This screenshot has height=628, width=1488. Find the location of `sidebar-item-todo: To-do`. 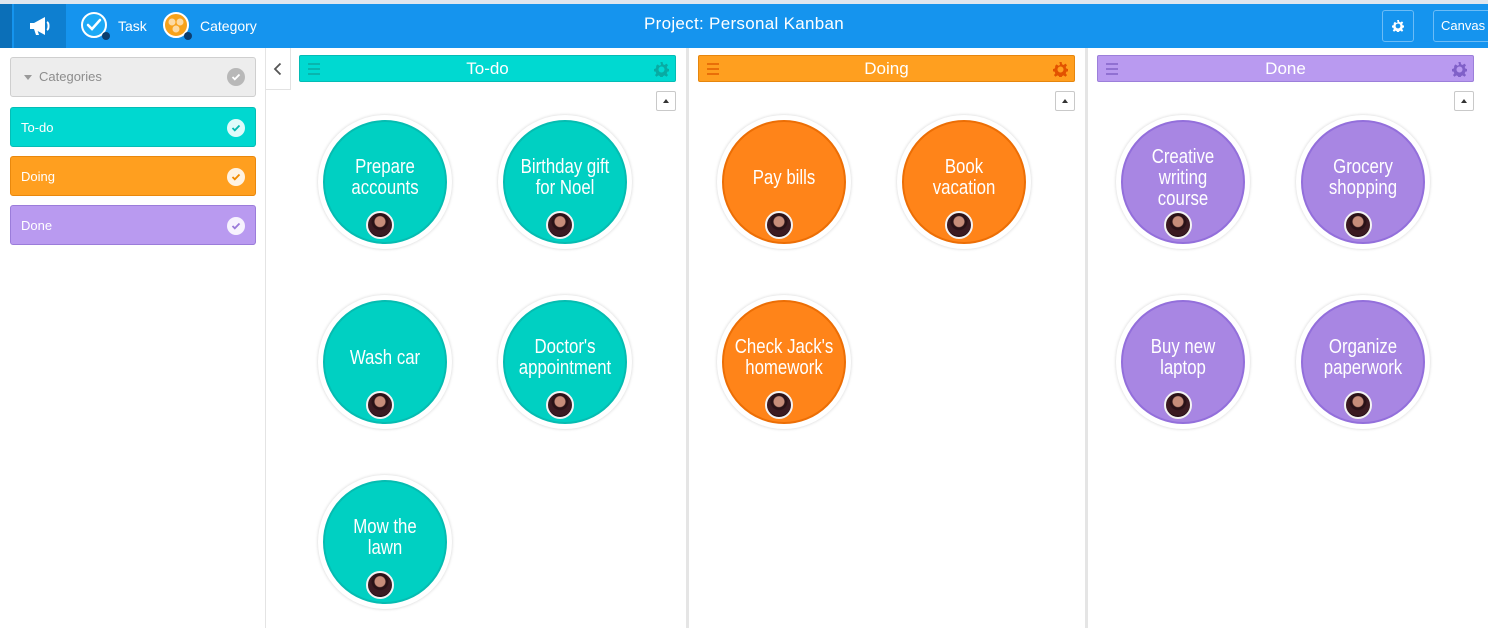

sidebar-item-todo: To-do is located at coordinates (133, 127).